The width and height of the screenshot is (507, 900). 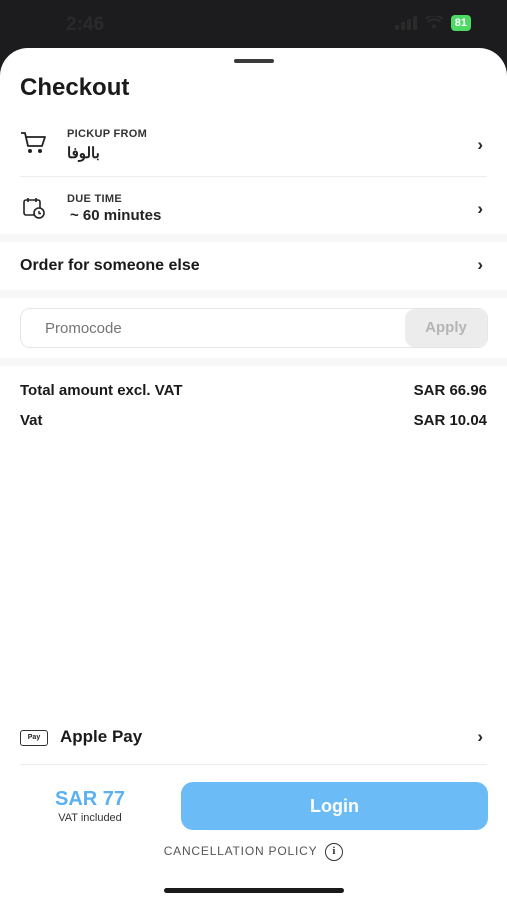 What do you see at coordinates (253, 214) in the screenshot?
I see `due-time-row: DUE TIME ~ 60 minutes ›` at bounding box center [253, 214].